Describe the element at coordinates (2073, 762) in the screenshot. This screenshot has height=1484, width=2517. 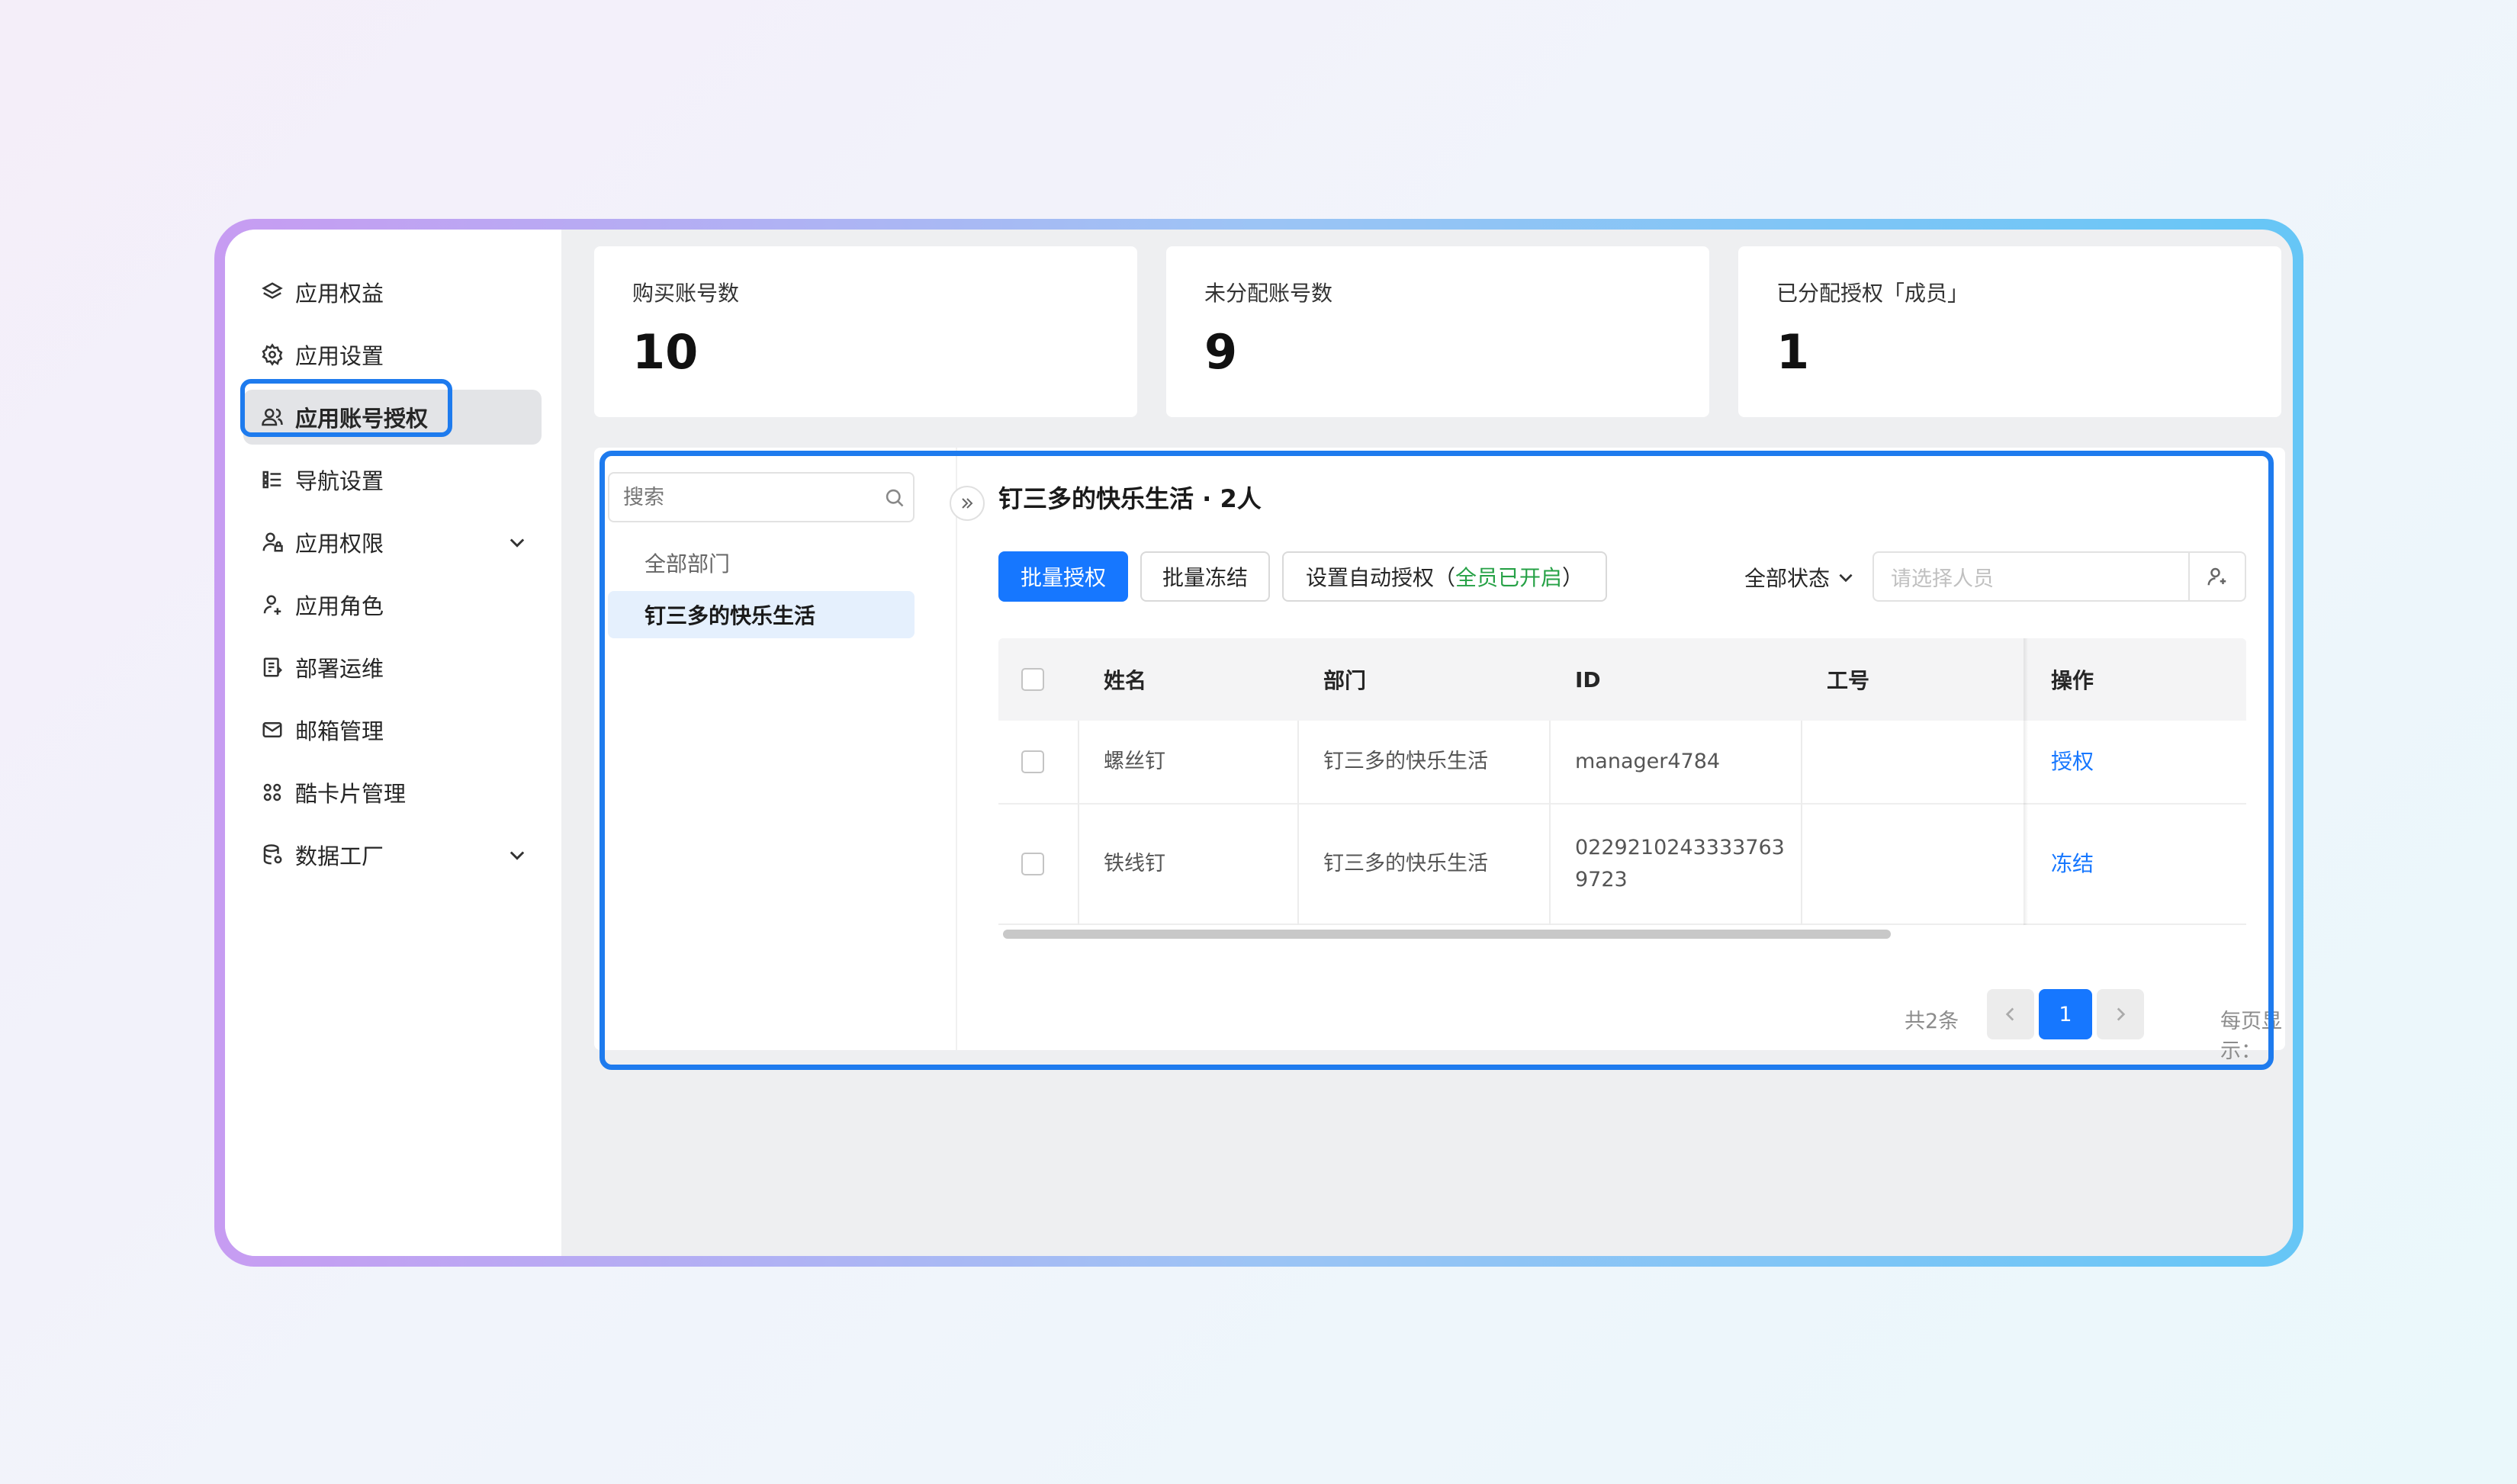
I see `authorize-link: 授权` at that location.